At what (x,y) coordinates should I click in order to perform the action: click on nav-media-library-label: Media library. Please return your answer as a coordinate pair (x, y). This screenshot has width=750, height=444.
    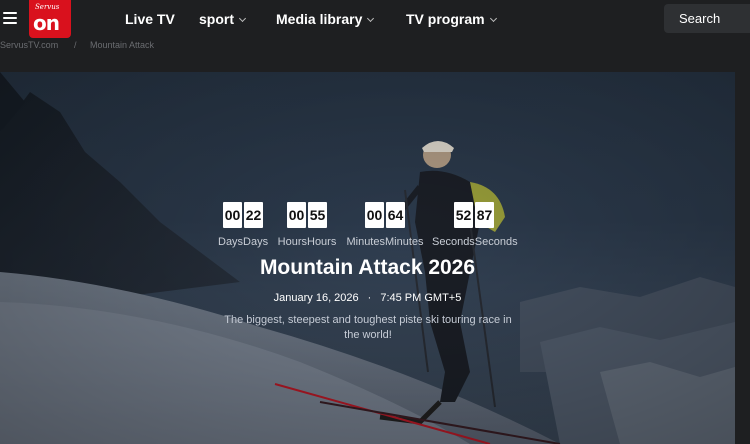
    Looking at the image, I should click on (319, 19).